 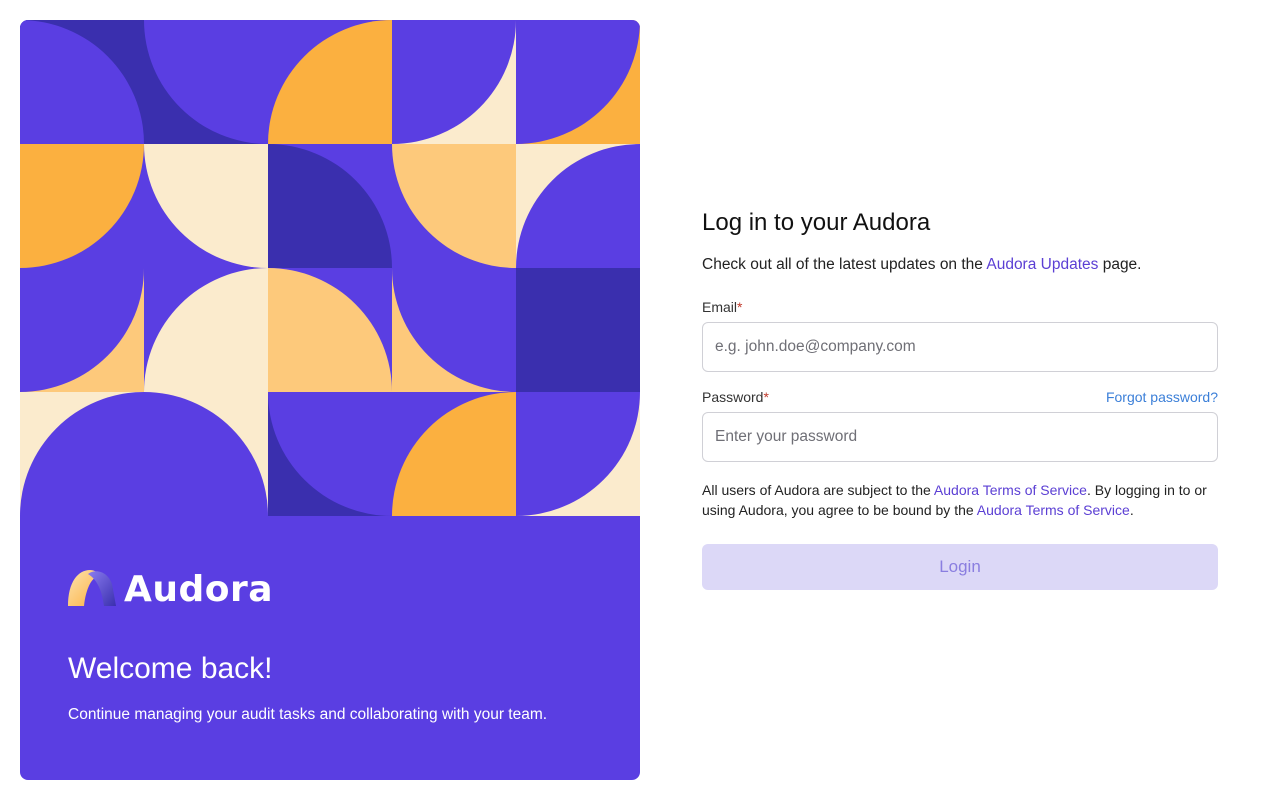 What do you see at coordinates (1010, 490) in the screenshot?
I see `terms-of-service-link-1: Audora Terms of Service` at bounding box center [1010, 490].